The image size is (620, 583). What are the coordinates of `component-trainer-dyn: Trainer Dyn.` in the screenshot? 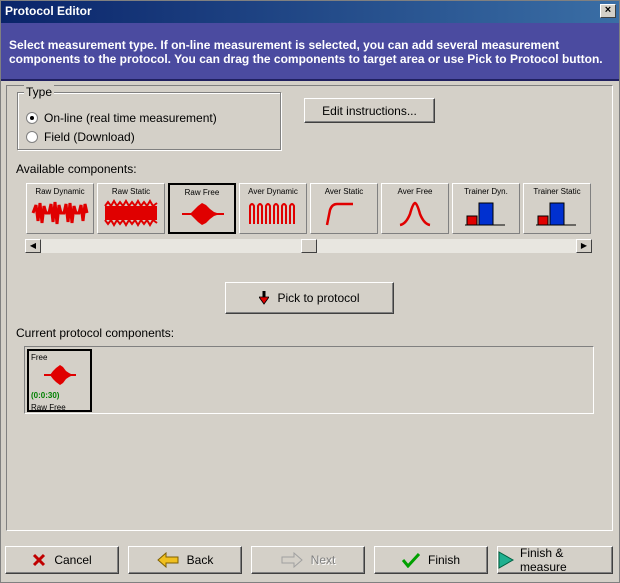 It's located at (486, 208).